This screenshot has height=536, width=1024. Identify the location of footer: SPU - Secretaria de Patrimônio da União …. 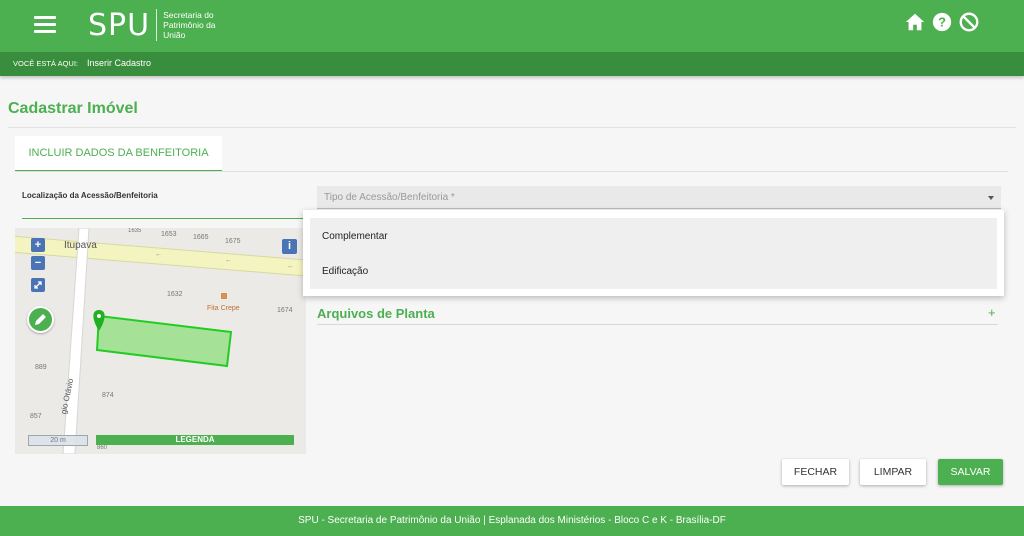
(512, 521).